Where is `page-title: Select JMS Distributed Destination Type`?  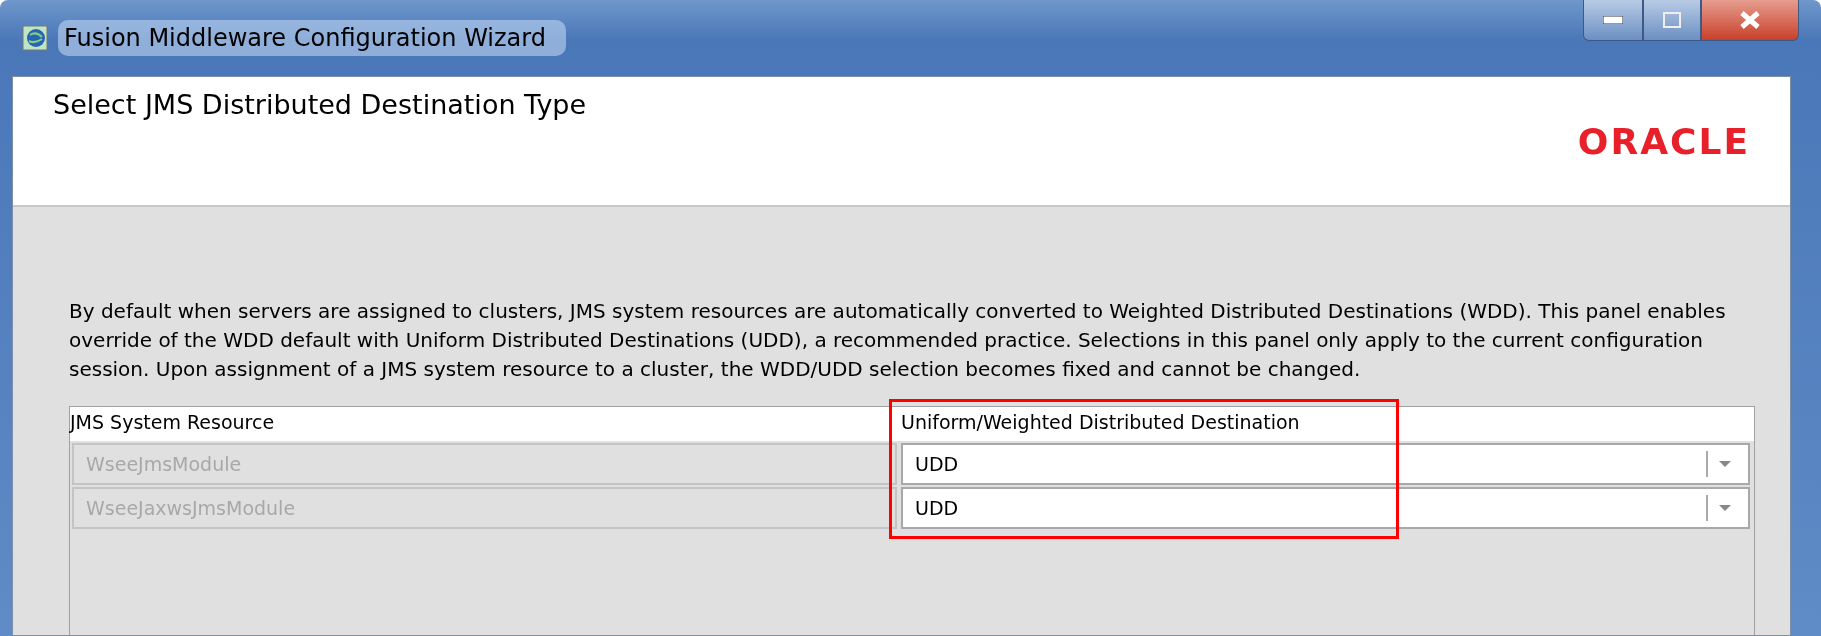
page-title: Select JMS Distributed Destination Type is located at coordinates (320, 104).